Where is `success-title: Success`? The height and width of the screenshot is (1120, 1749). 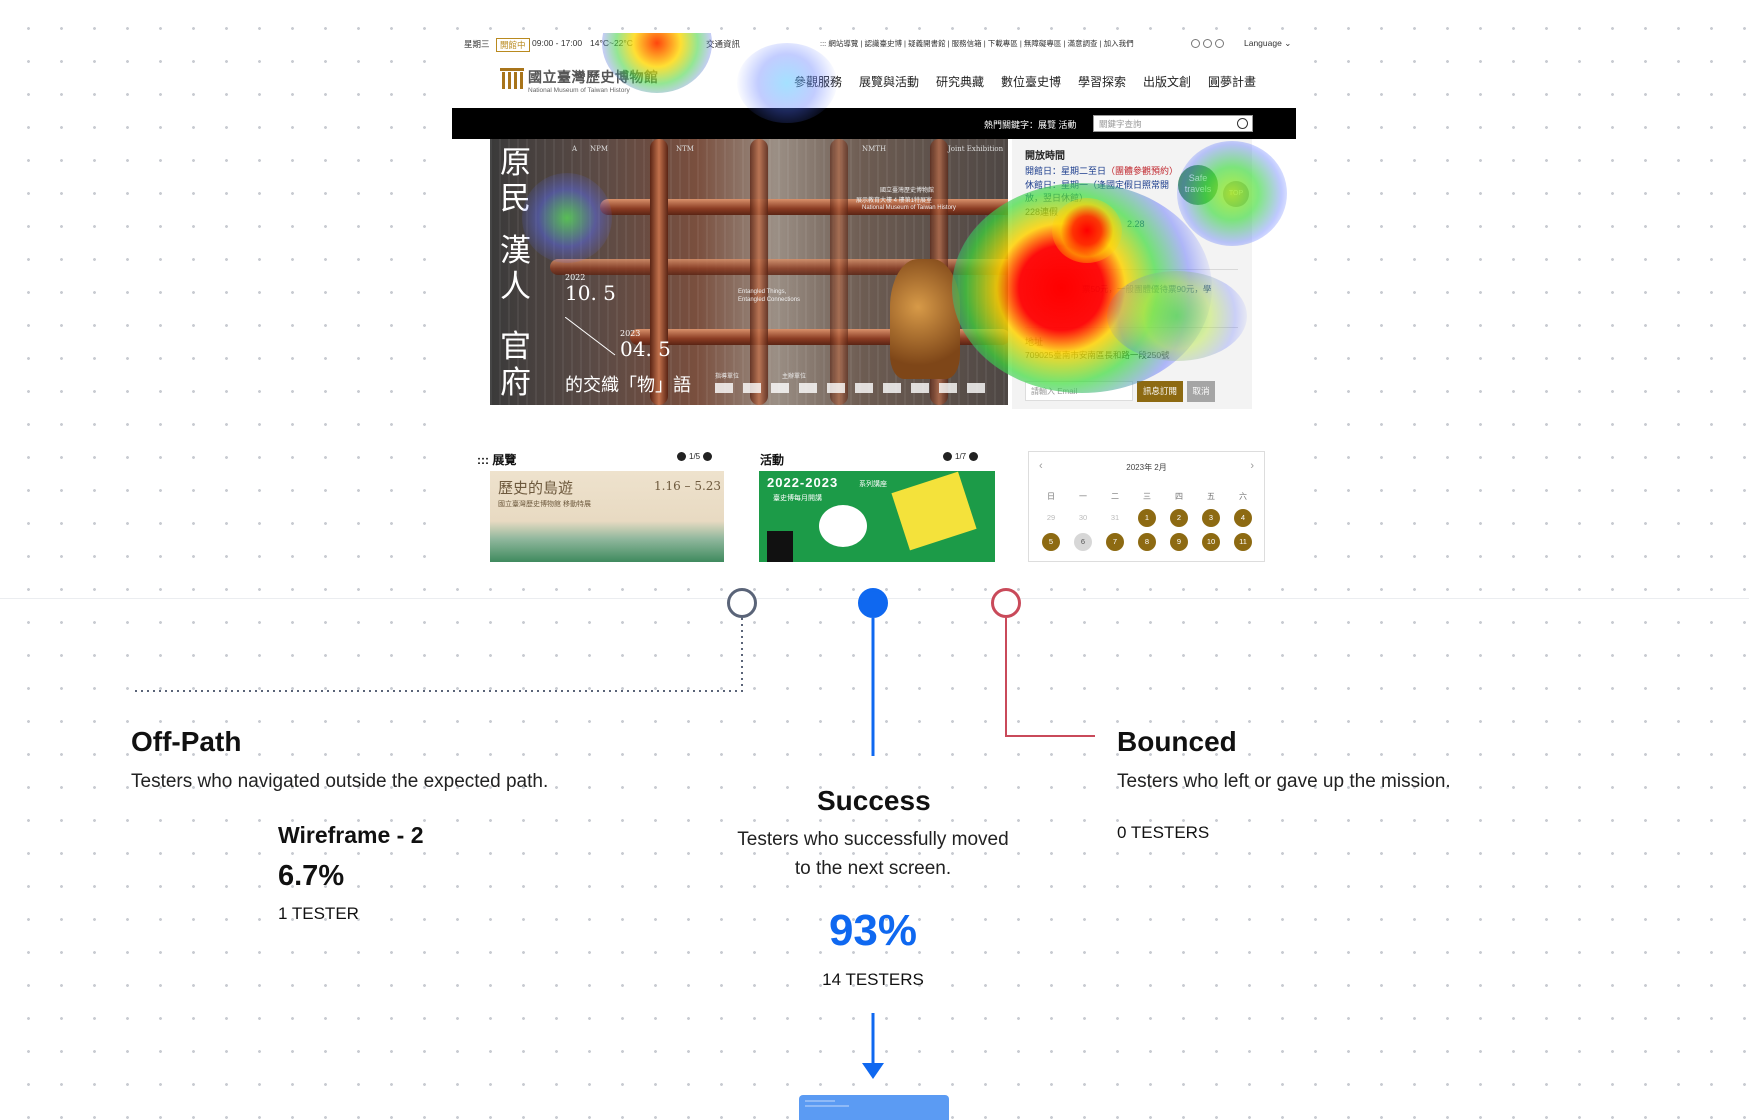
success-title: Success is located at coordinates (874, 800).